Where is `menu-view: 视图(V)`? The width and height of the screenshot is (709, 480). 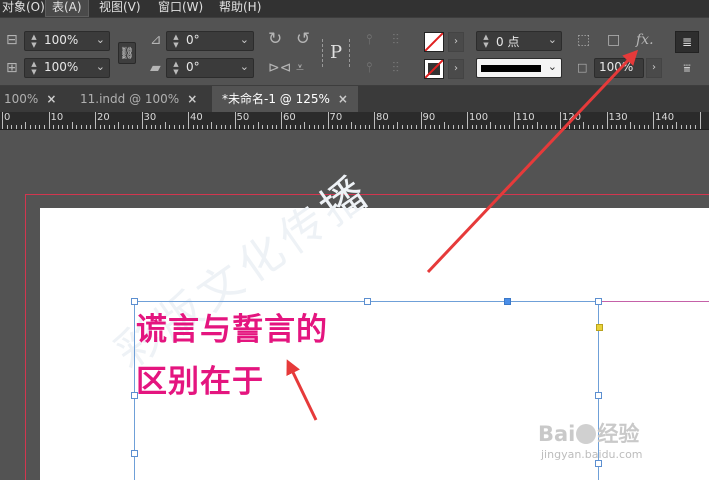
menu-view: 视图(V) is located at coordinates (120, 8).